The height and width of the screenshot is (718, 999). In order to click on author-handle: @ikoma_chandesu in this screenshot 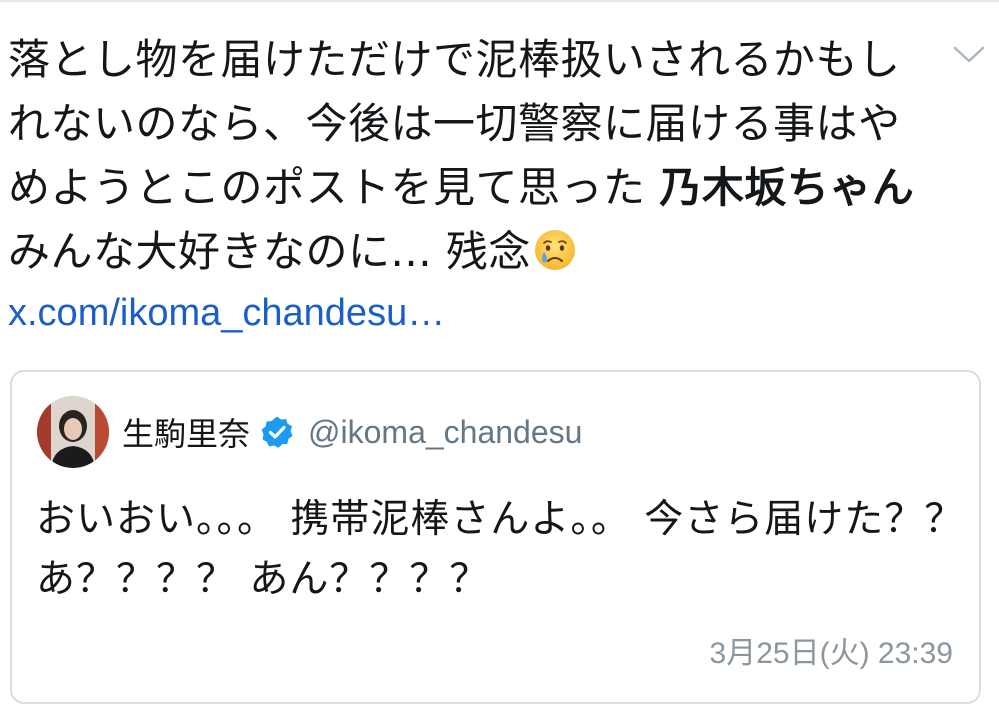, I will do `click(445, 432)`.